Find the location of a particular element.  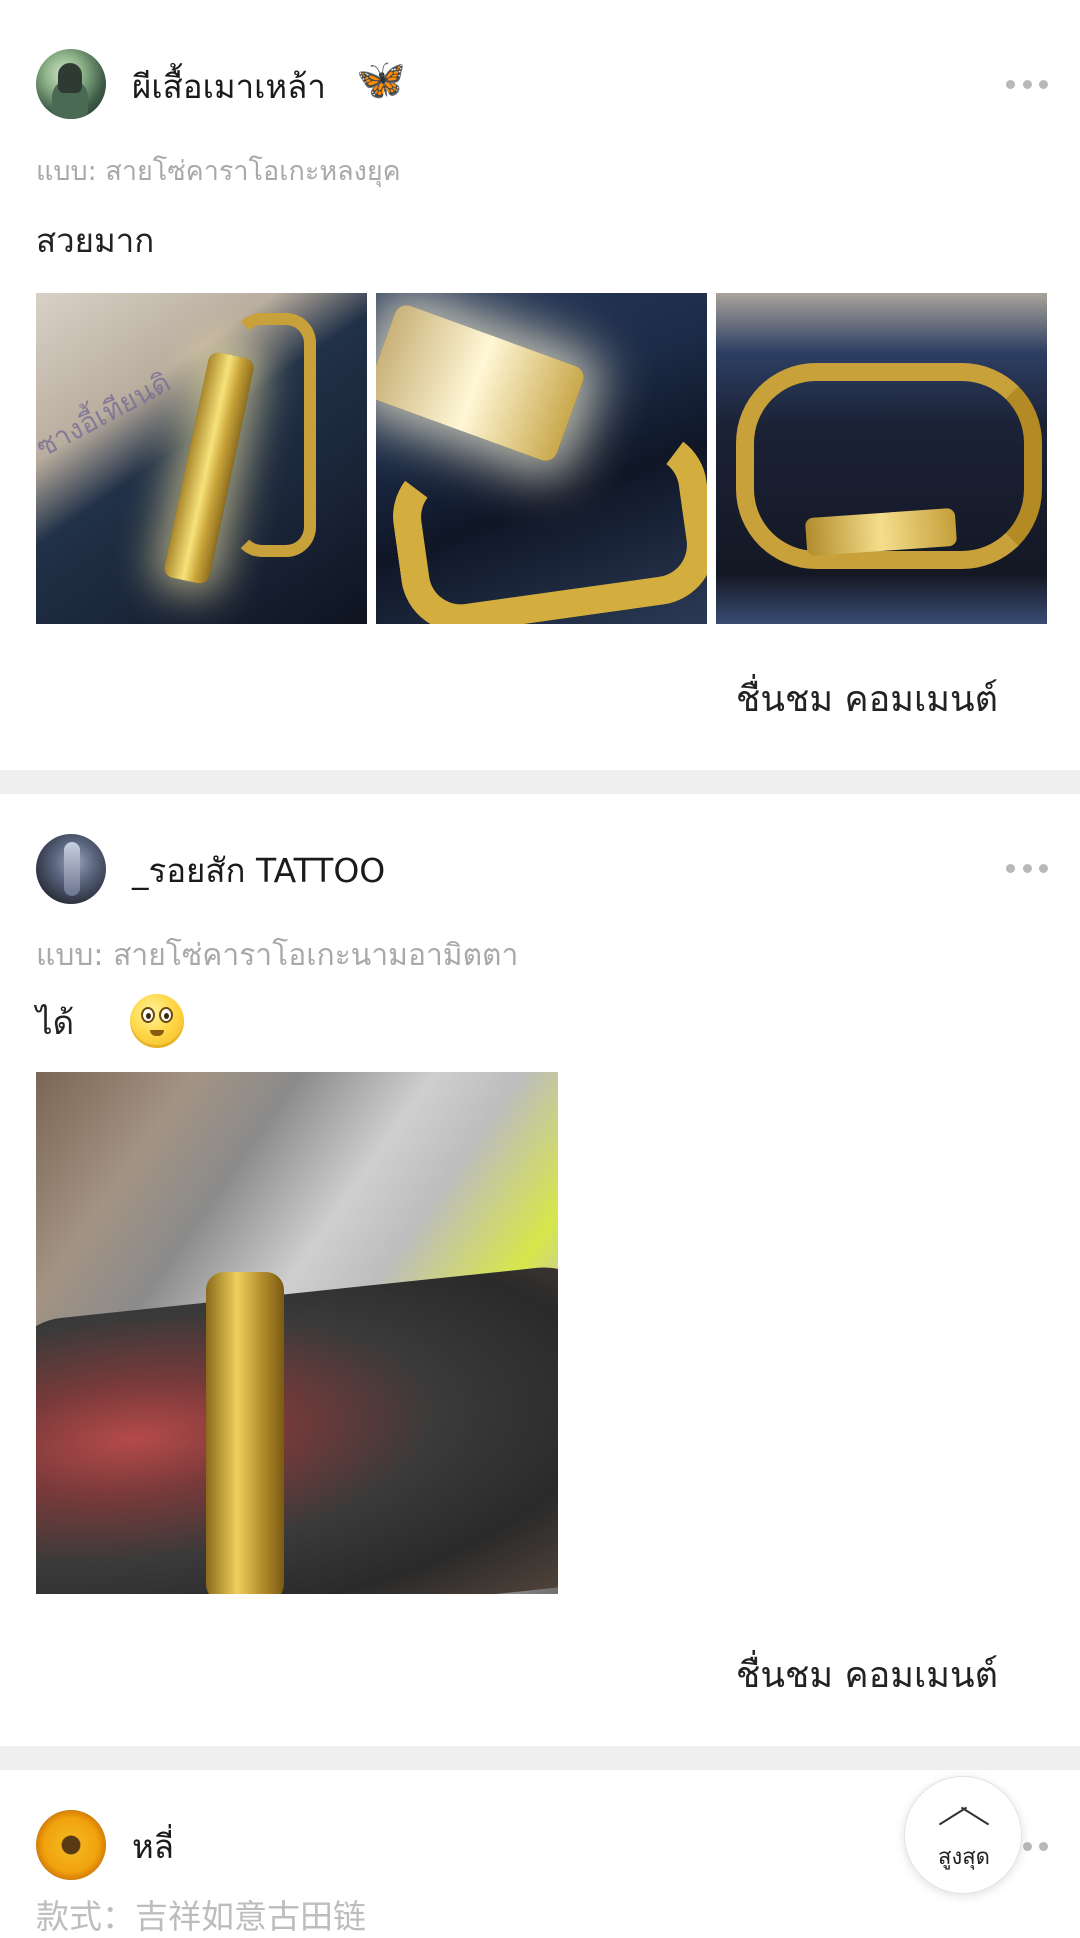

variant-label: 款式：吉祥如意古田链 is located at coordinates (201, 1916).